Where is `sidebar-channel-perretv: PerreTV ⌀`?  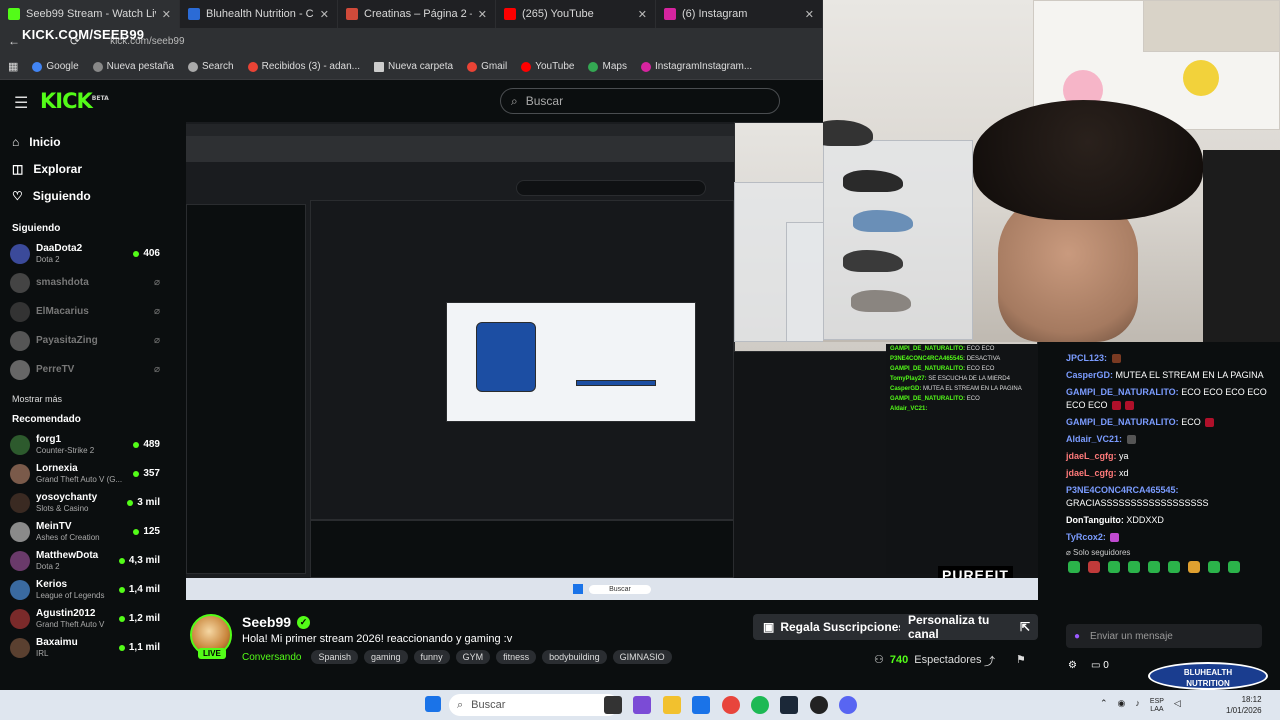
sidebar-channel-perretv: PerreTV ⌀ is located at coordinates (86, 369).